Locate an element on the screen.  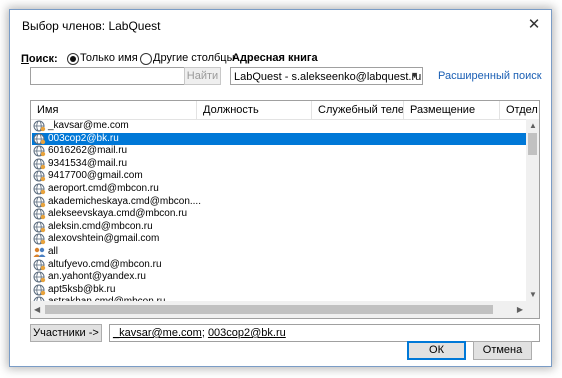
members-button: Участники -> is located at coordinates (66, 333).